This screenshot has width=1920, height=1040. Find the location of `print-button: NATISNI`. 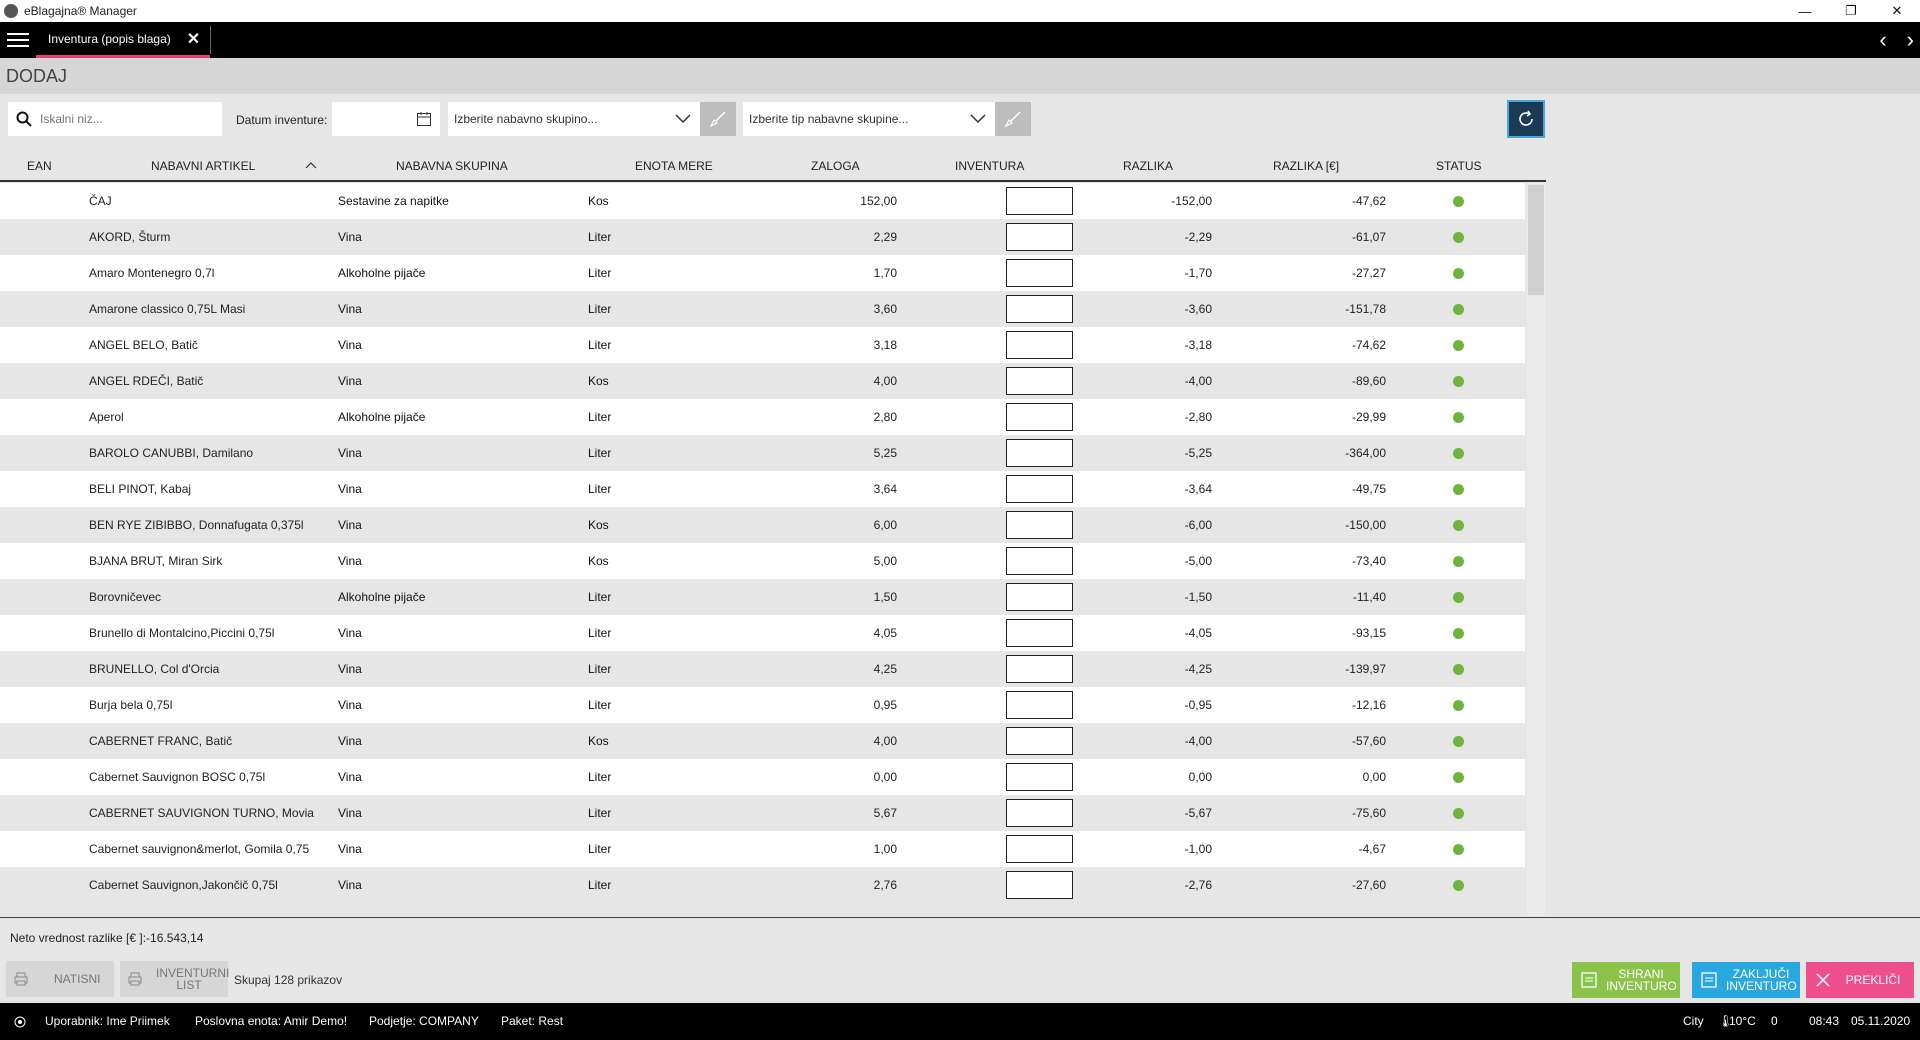

print-button: NATISNI is located at coordinates (60, 979).